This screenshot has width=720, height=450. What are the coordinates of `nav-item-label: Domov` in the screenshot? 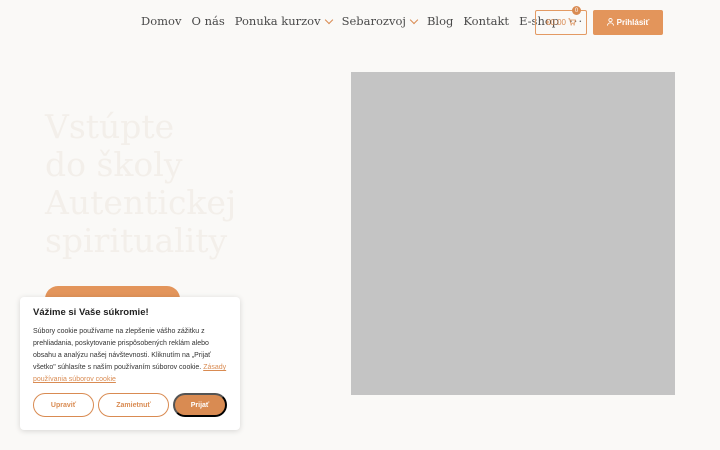 It's located at (161, 21).